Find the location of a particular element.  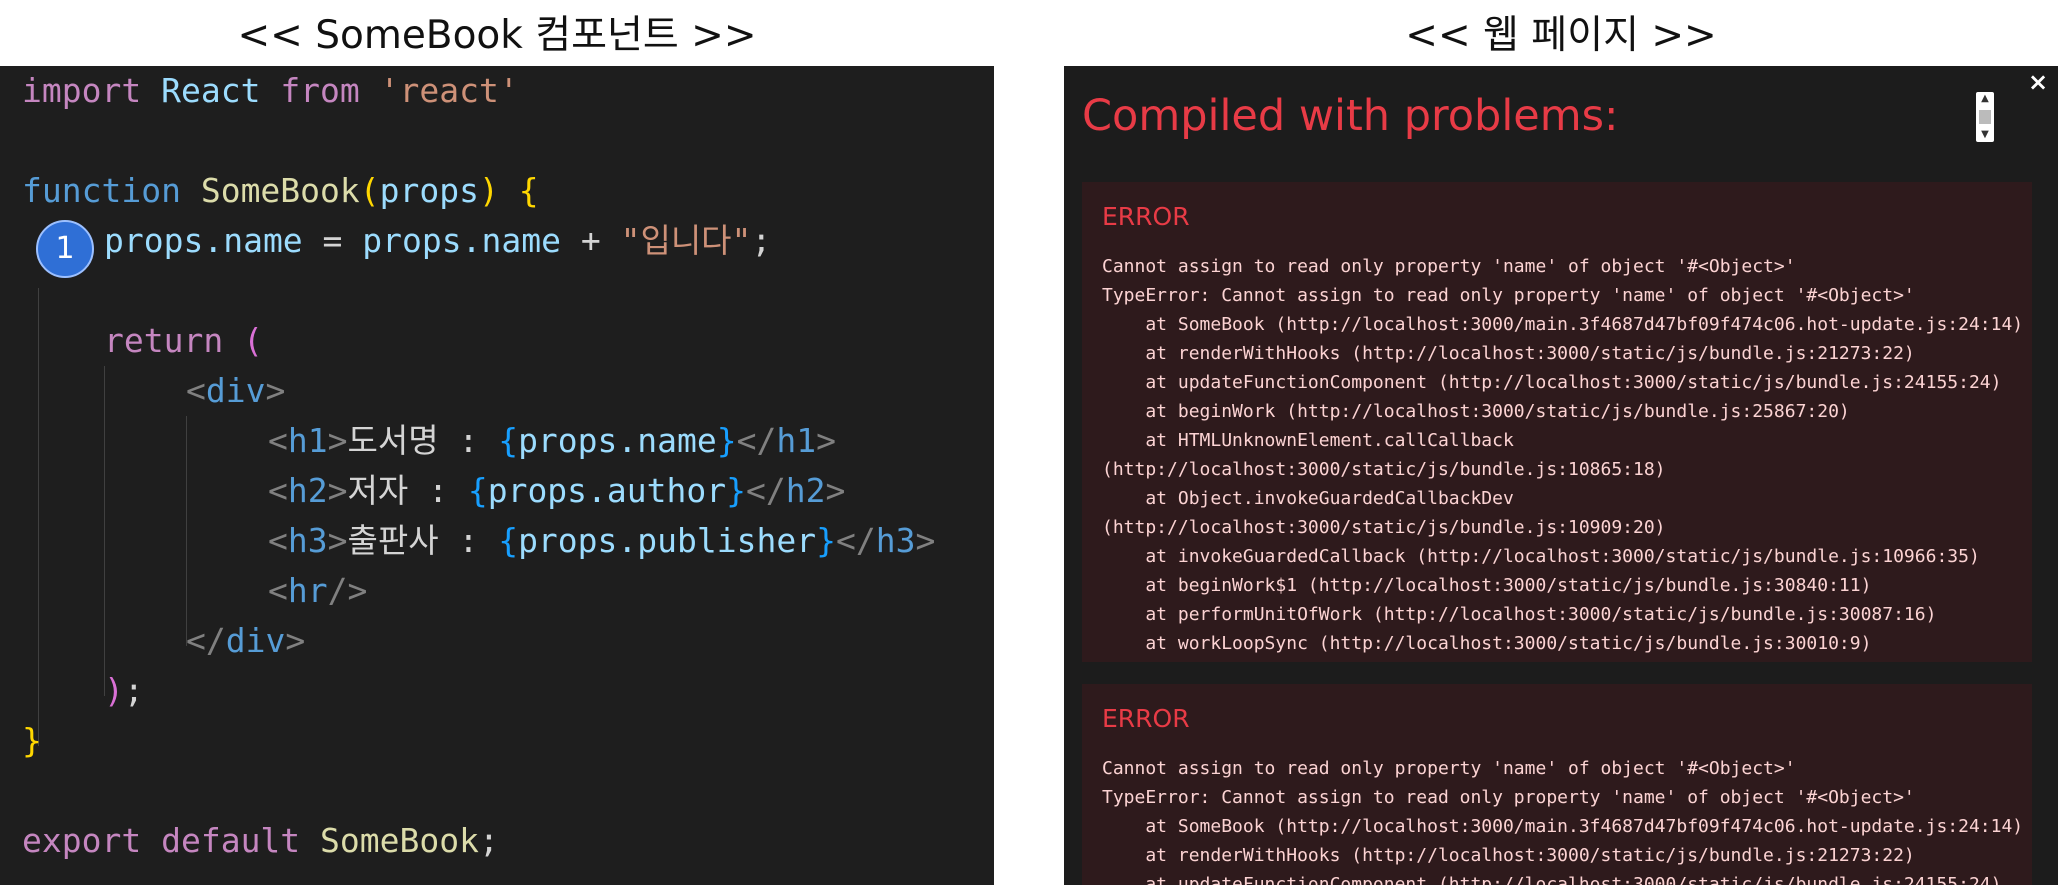

props-name-rhs: props.name is located at coordinates (461, 240).